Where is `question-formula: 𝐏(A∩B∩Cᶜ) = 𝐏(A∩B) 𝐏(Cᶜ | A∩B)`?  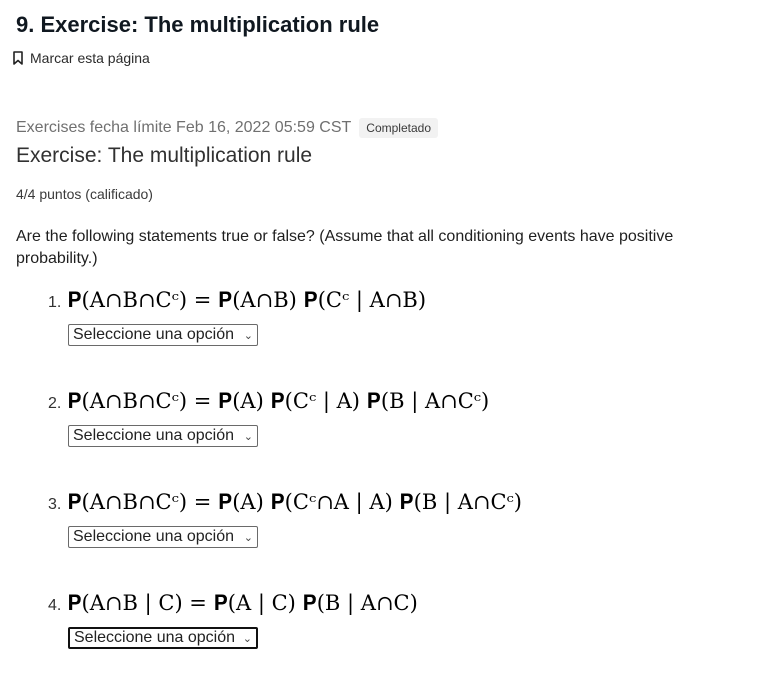
question-formula: 𝐏(A∩B∩Cᶜ) = 𝐏(A∩B) 𝐏(Cᶜ | A∩B) is located at coordinates (247, 300).